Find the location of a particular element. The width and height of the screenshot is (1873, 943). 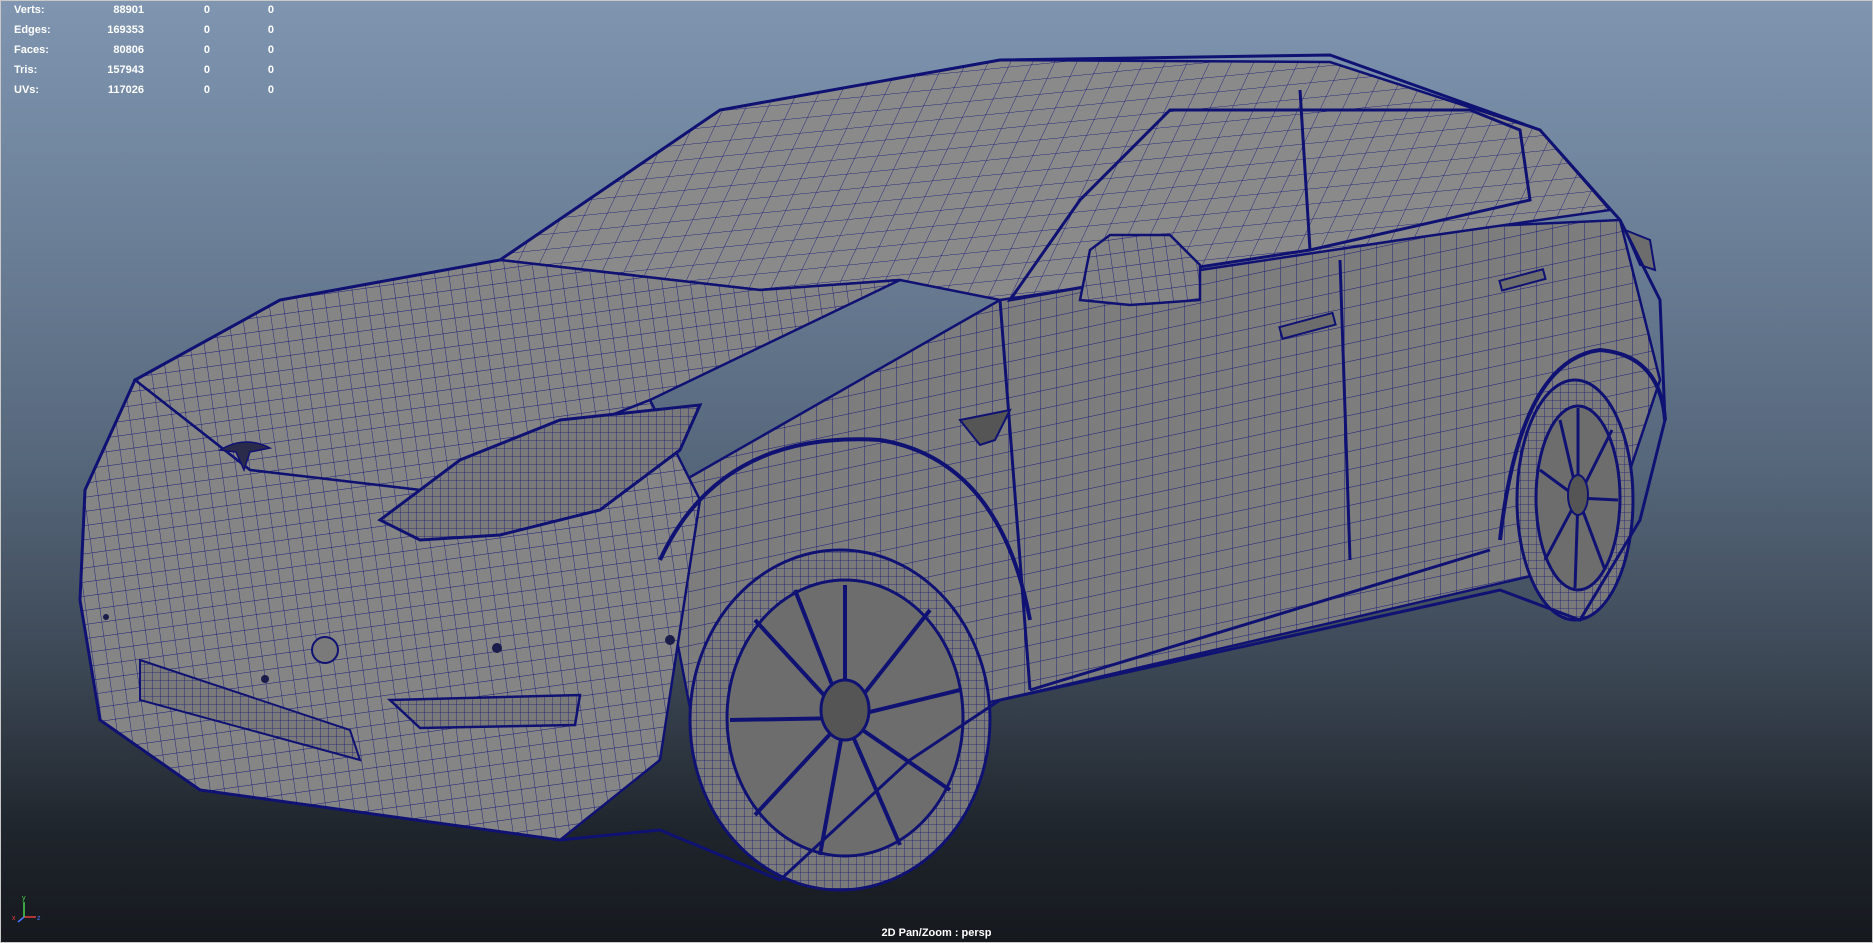

bumper-light is located at coordinates (484, 711).